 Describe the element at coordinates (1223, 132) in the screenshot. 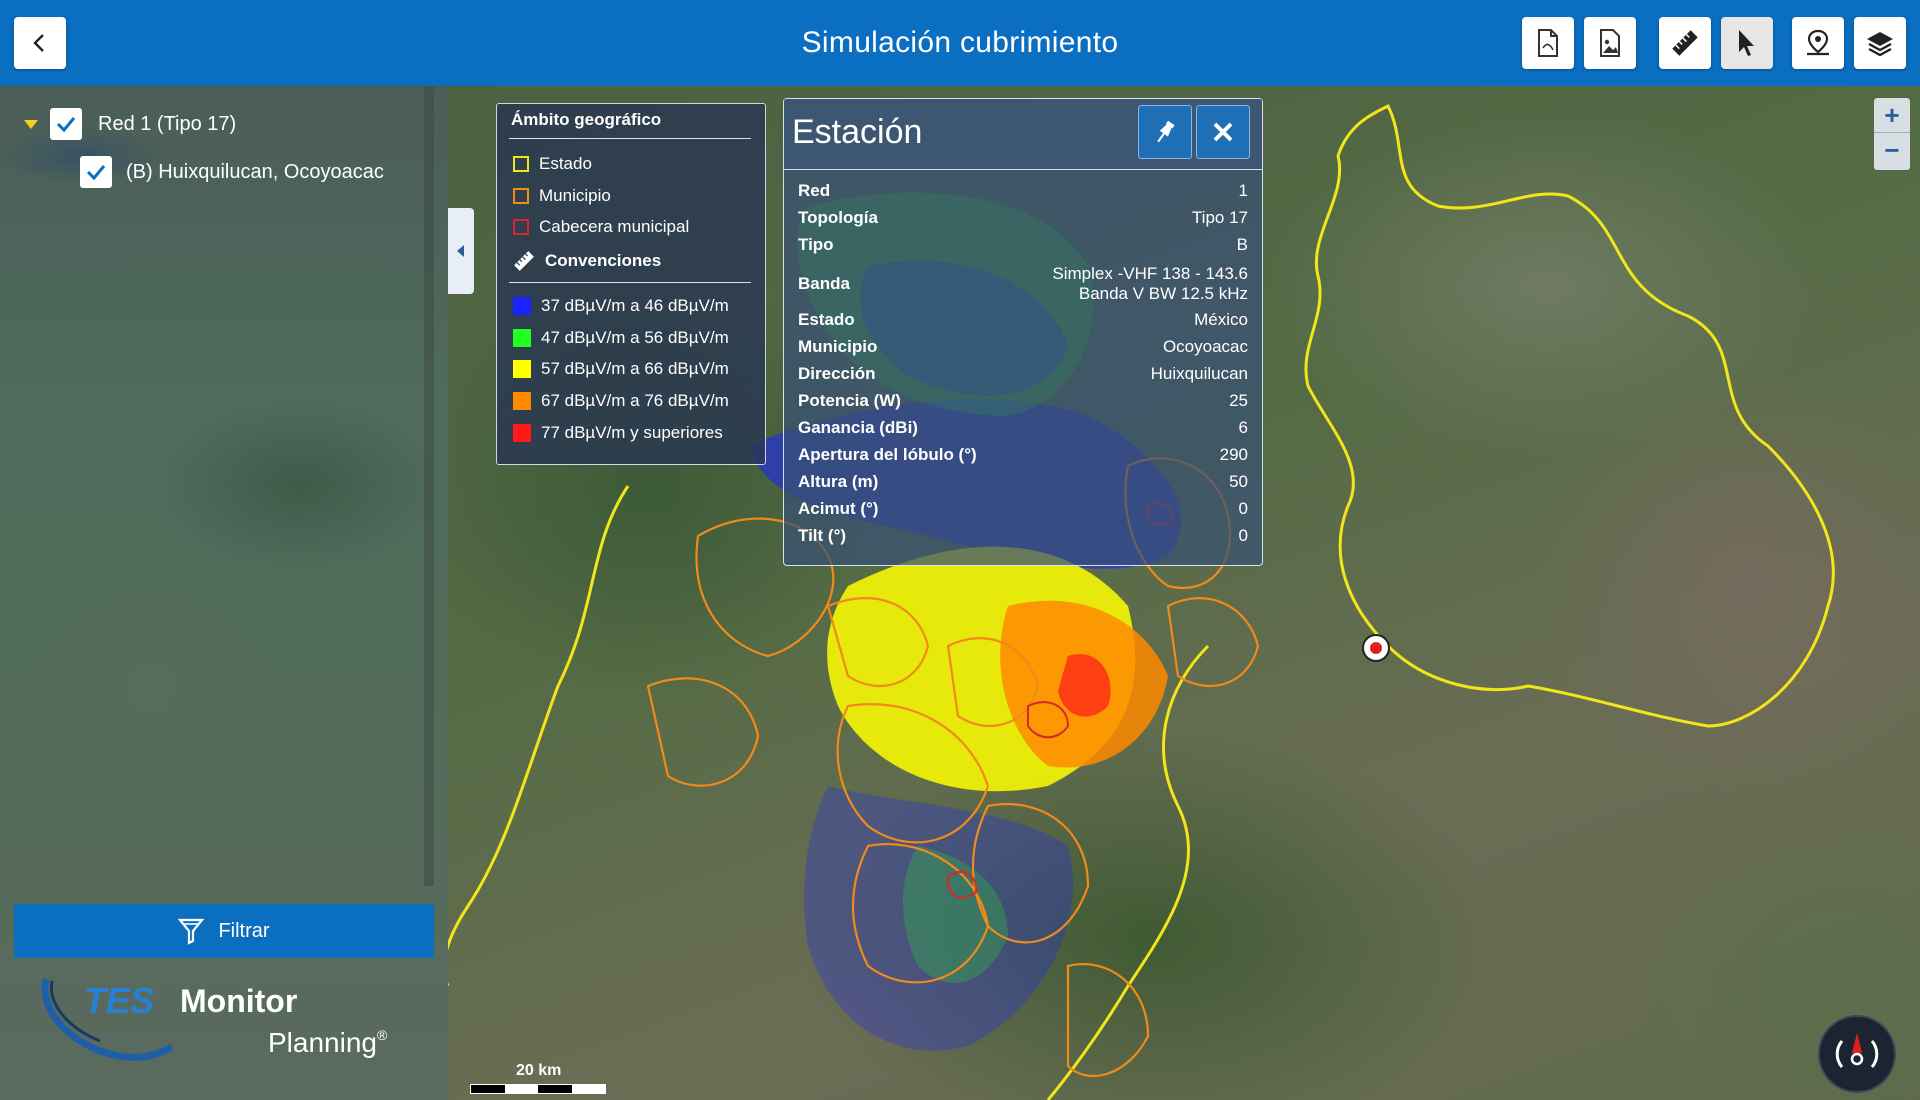

I see `close-popup-button` at that location.